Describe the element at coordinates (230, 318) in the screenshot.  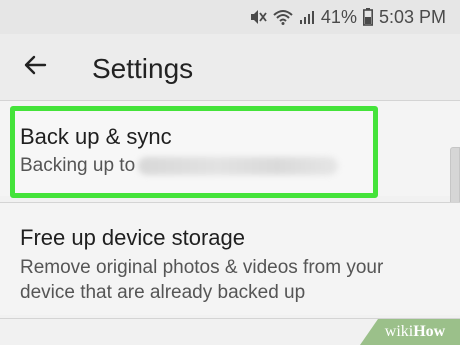
I see `divider` at that location.